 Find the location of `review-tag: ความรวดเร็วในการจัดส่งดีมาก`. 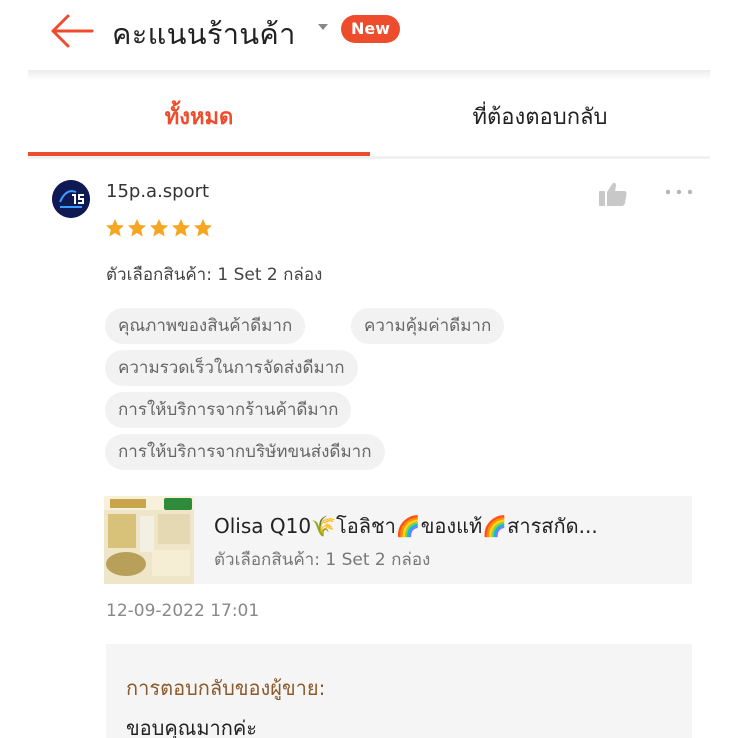

review-tag: ความรวดเร็วในการจัดส่งดีมาก is located at coordinates (231, 368).